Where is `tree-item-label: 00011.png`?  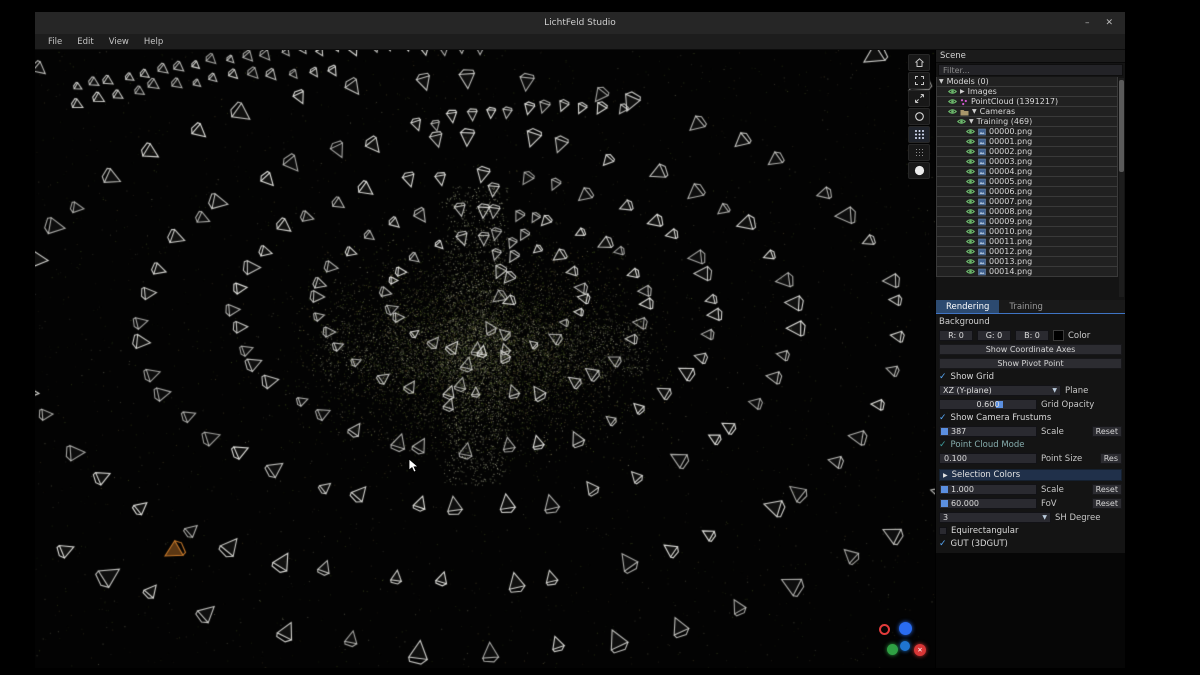 tree-item-label: 00011.png is located at coordinates (1011, 241).